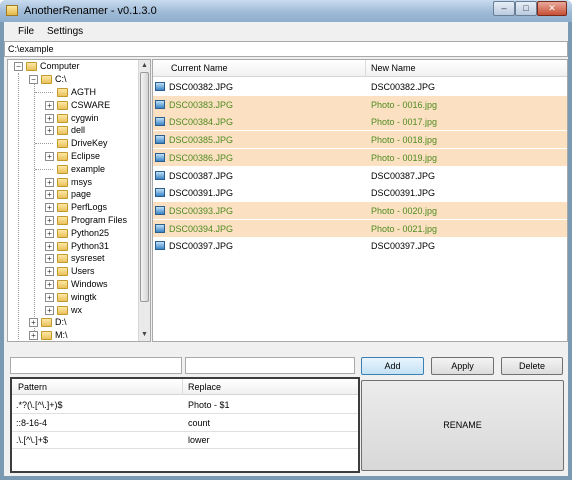 This screenshot has height=480, width=572. I want to click on tree-node-folder: + page, so click(73, 194).